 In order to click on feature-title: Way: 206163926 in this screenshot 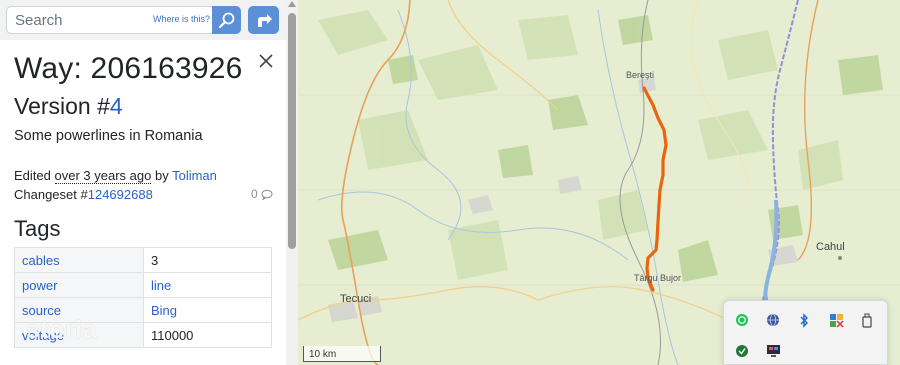, I will do `click(128, 68)`.